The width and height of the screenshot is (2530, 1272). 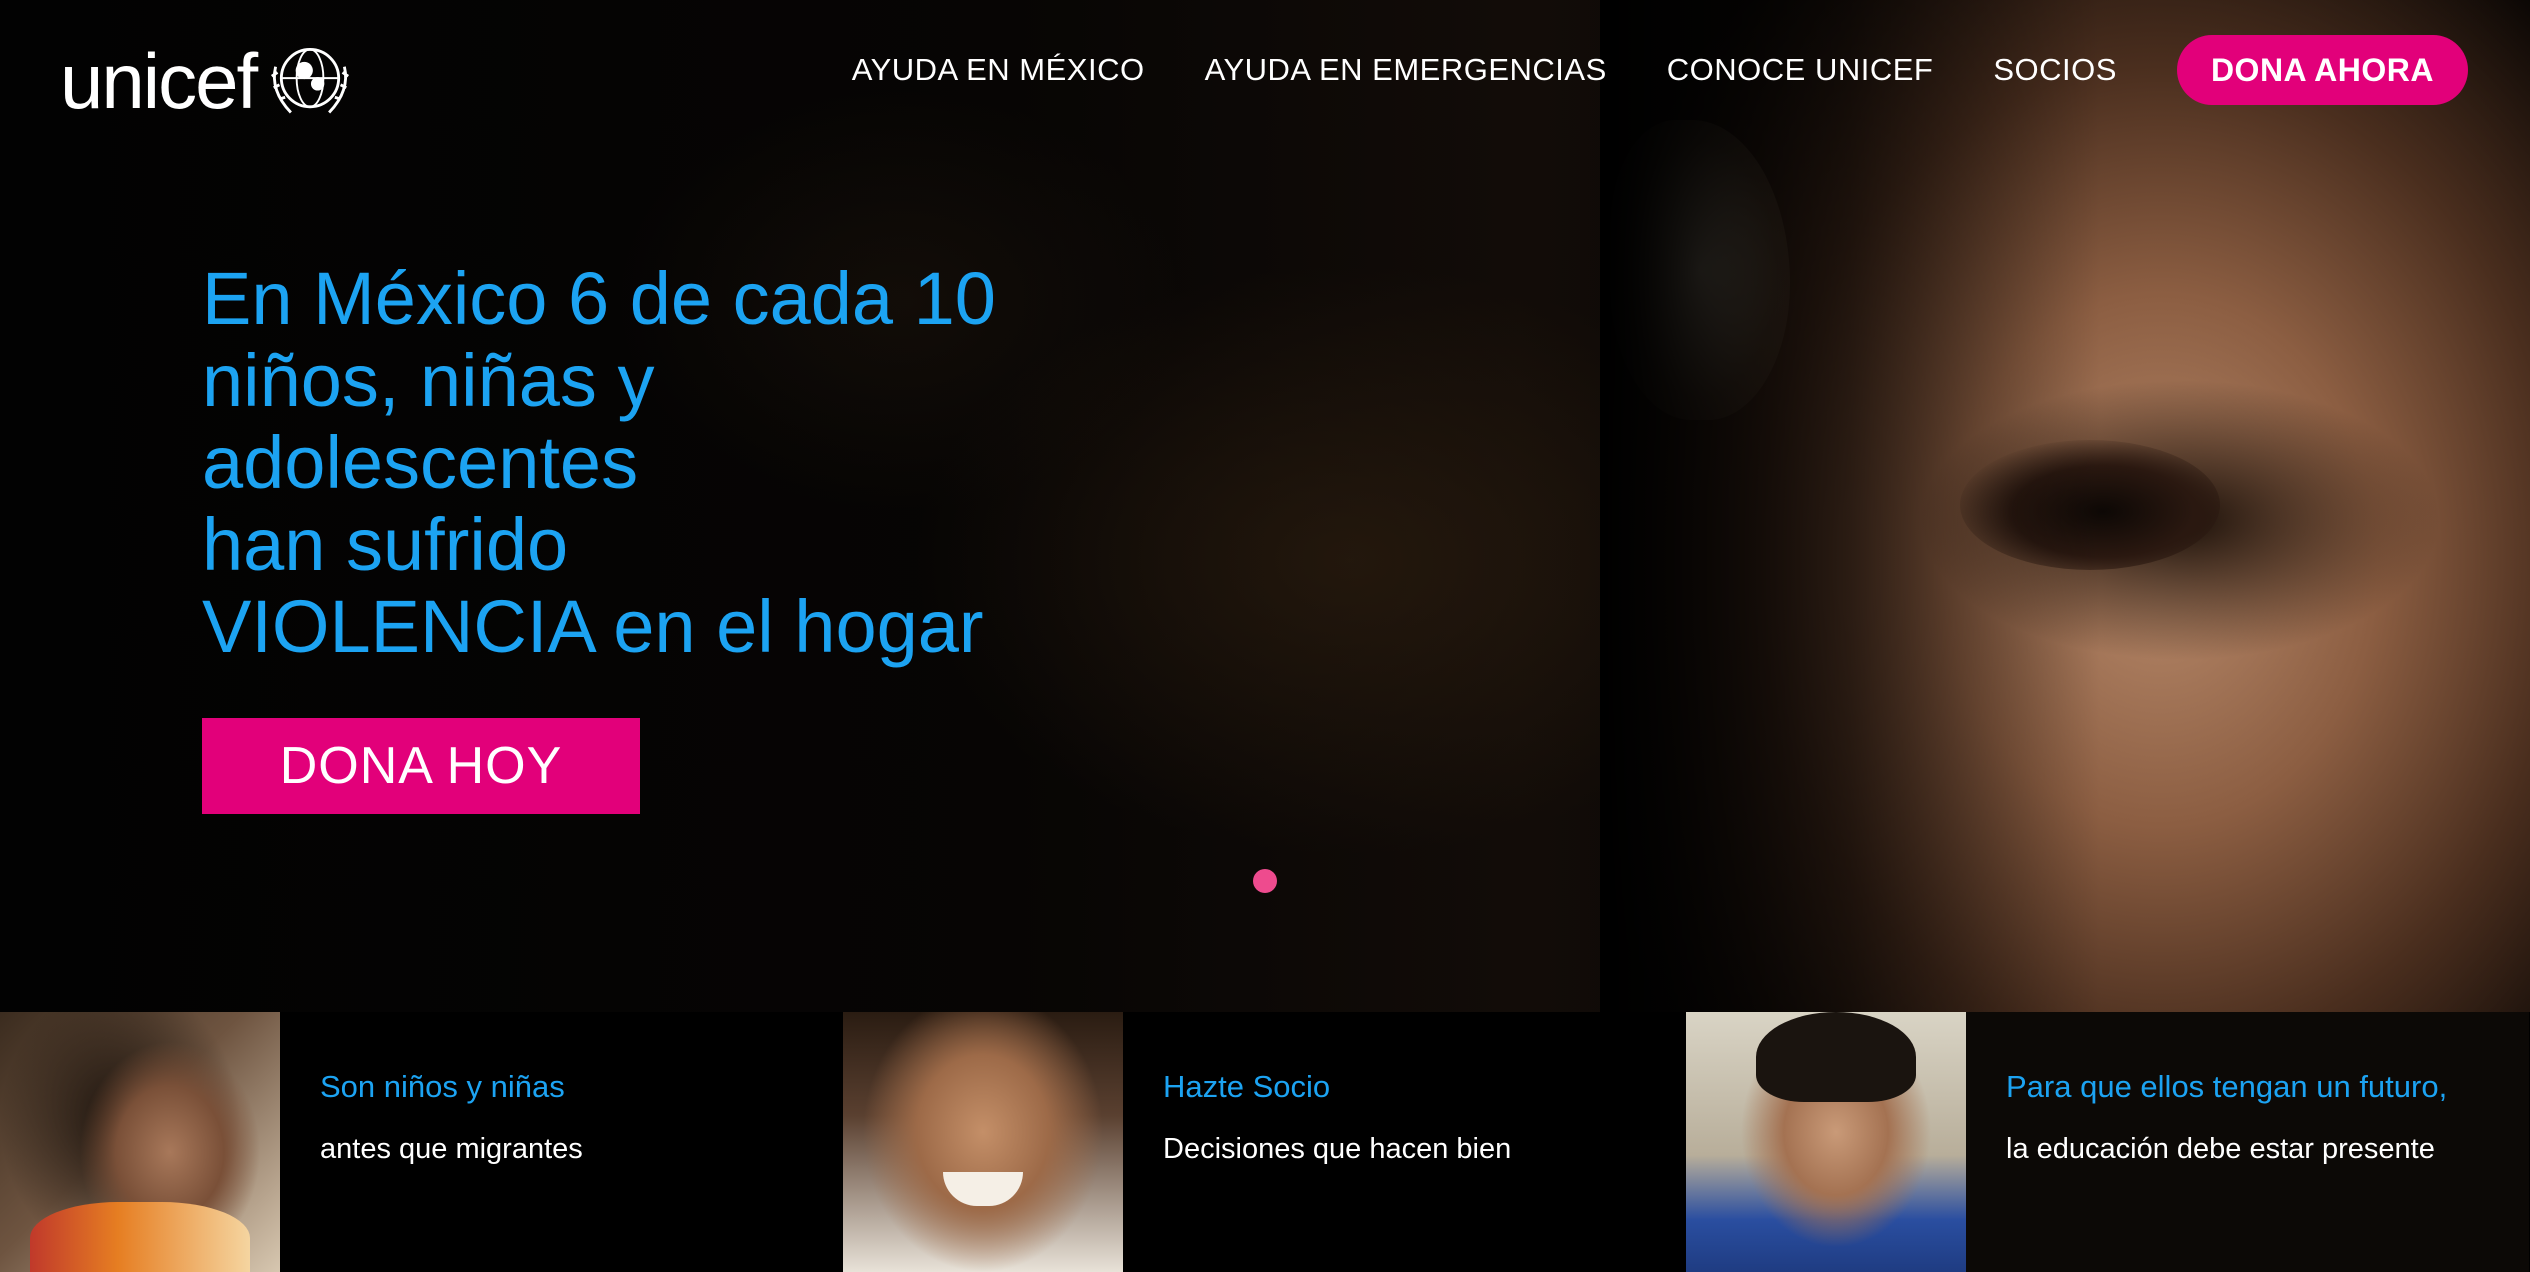 What do you see at coordinates (428, 380) in the screenshot?
I see `headline-line: niños, niñas y` at bounding box center [428, 380].